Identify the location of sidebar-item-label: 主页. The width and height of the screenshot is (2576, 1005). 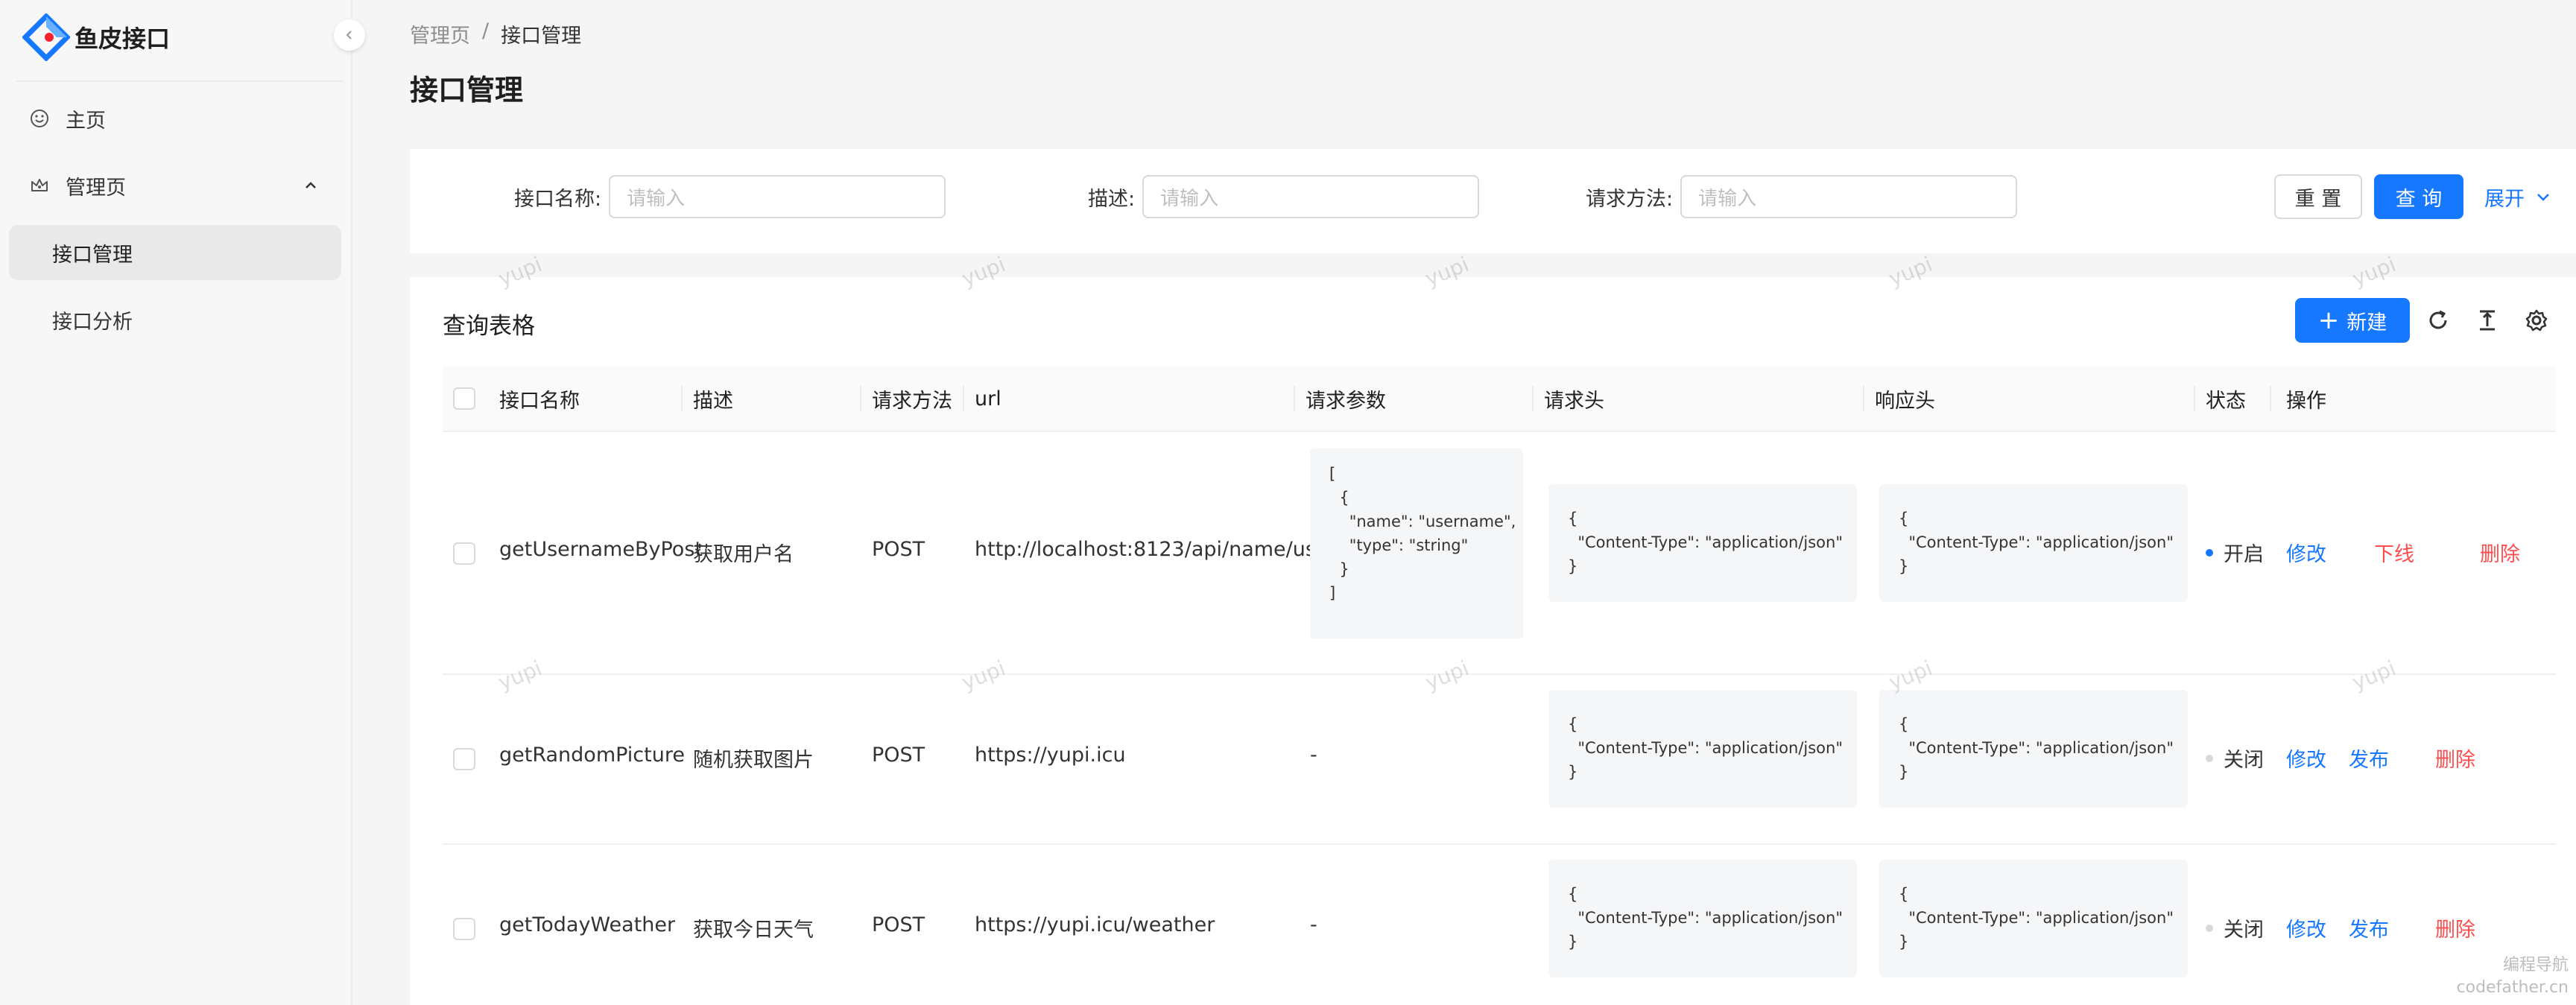
(86, 121).